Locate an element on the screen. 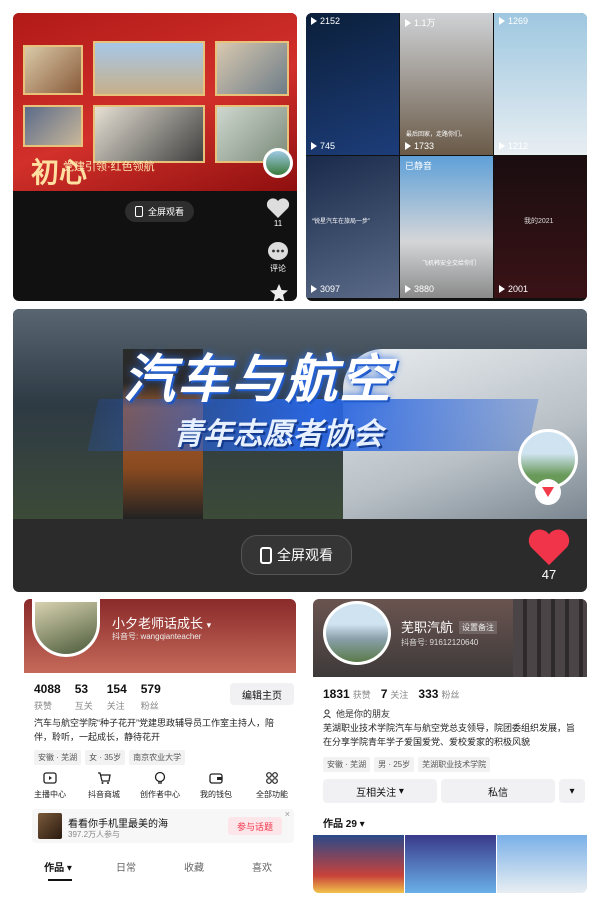 Image resolution: width=600 pixels, height=900 pixels. tab-favorites: 收藏 is located at coordinates (194, 866).